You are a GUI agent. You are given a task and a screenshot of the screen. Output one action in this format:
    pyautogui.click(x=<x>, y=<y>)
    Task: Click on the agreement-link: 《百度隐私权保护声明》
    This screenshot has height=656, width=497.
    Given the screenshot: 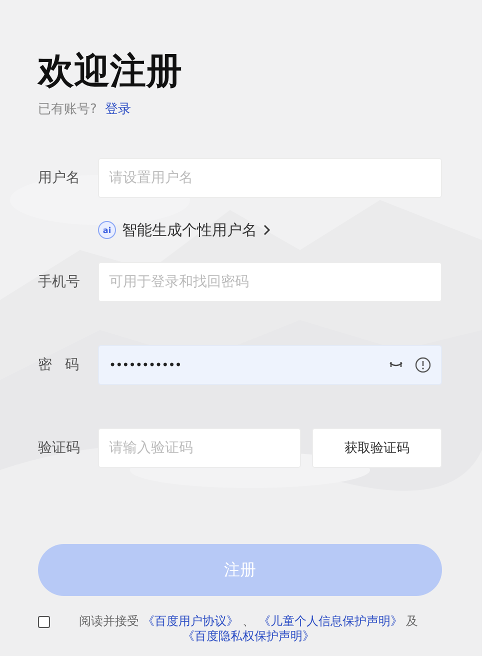 What is the action you would take?
    pyautogui.click(x=248, y=636)
    